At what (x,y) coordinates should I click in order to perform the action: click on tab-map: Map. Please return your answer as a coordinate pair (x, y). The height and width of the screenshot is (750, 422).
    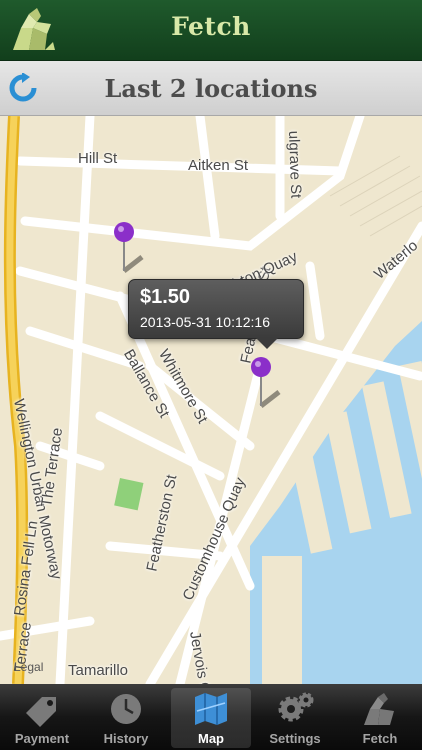
    Looking at the image, I should click on (211, 718).